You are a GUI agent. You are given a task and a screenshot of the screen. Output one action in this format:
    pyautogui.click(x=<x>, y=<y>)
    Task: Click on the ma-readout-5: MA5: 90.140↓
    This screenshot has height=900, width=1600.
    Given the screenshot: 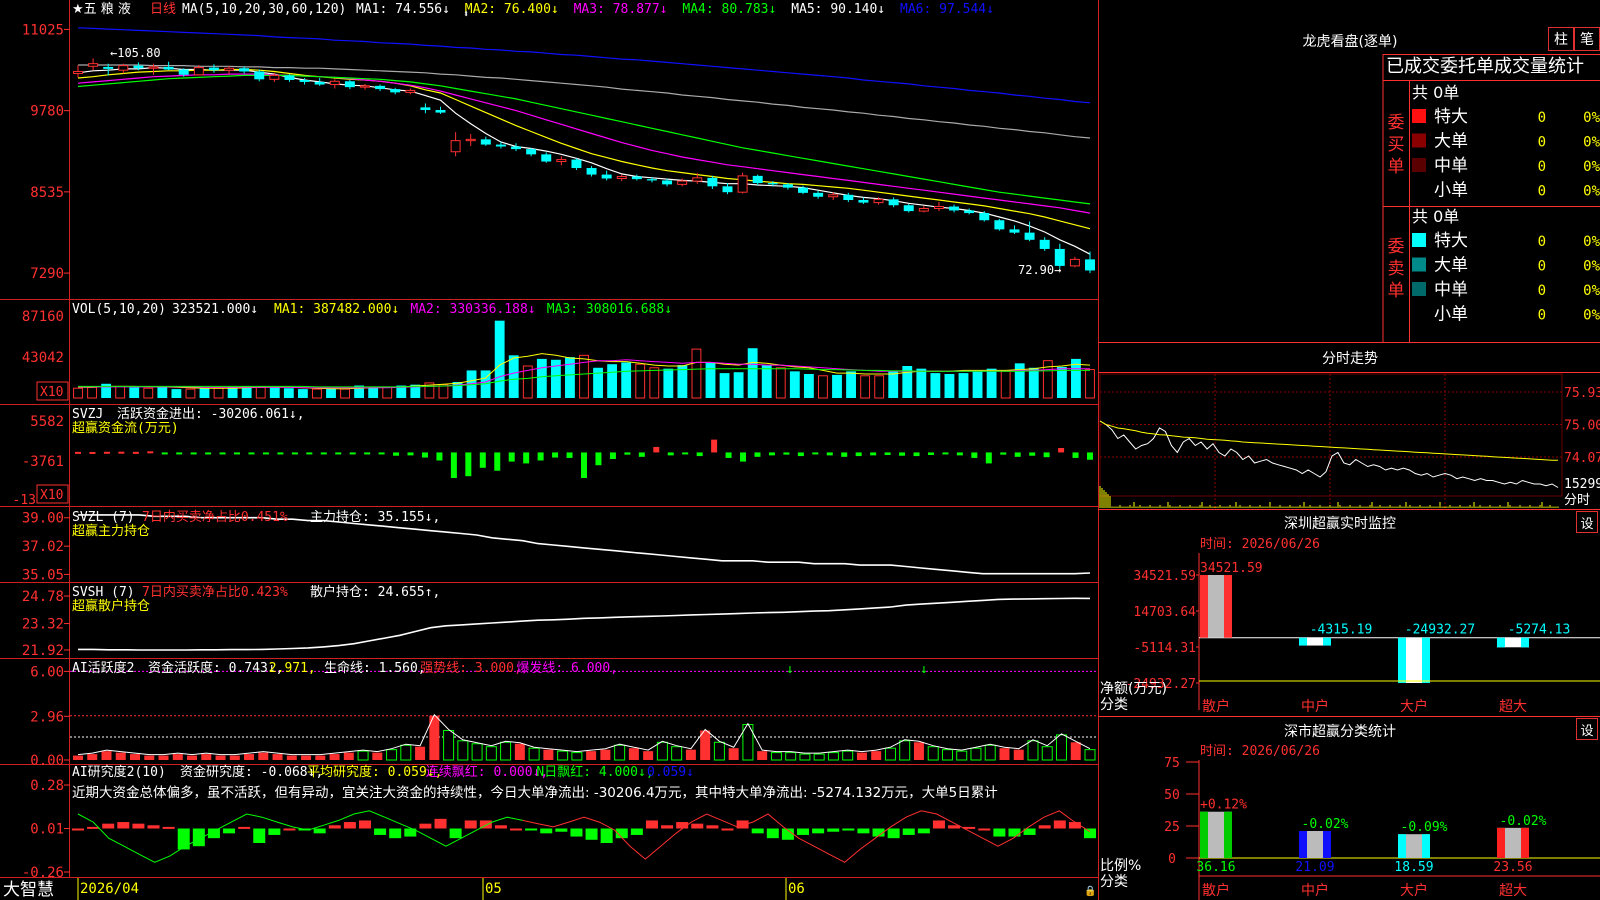 What is the action you would take?
    pyautogui.click(x=838, y=9)
    